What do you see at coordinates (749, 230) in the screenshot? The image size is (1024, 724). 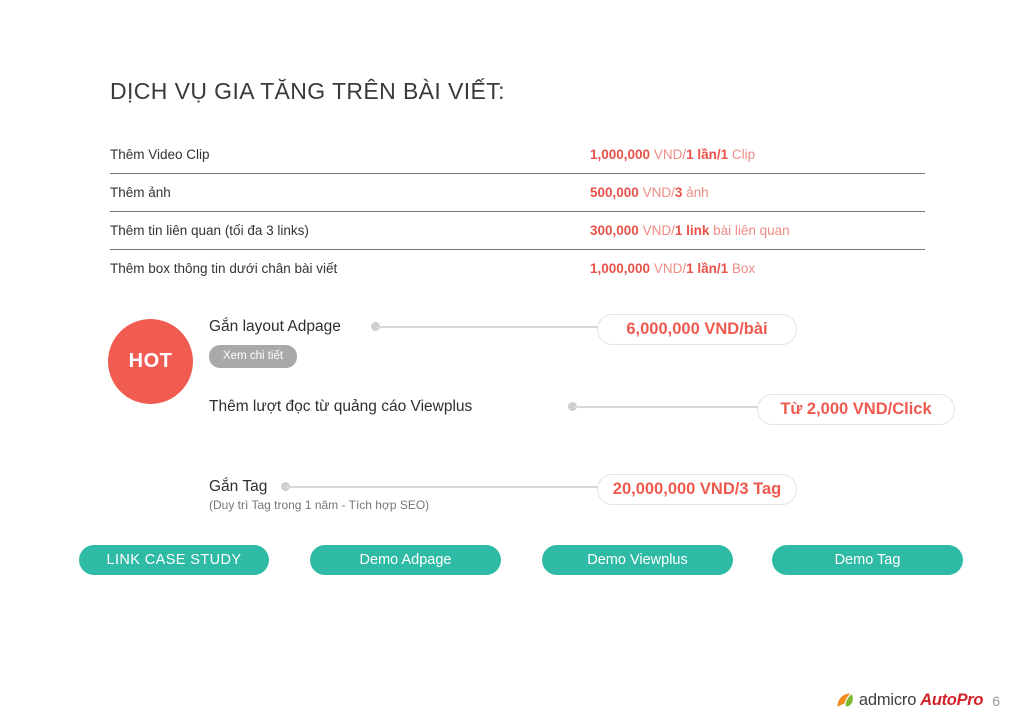 I see `price-suffix: bài liên quan` at bounding box center [749, 230].